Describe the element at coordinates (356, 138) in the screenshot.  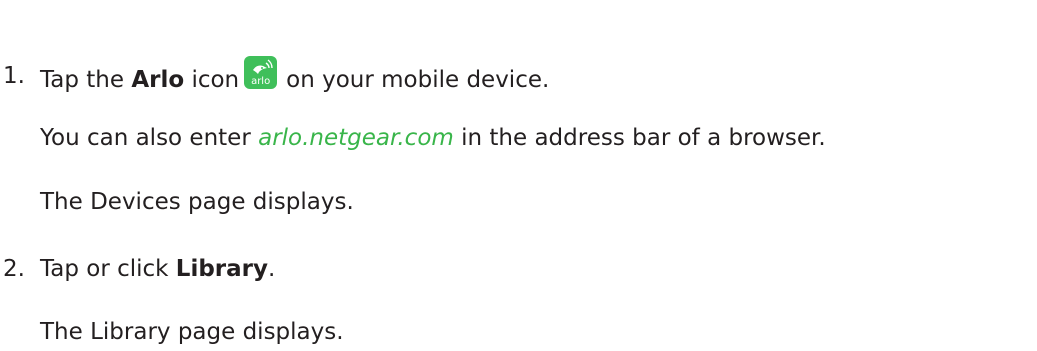
I see `arlo-website-link: arlo.netgear.com` at that location.